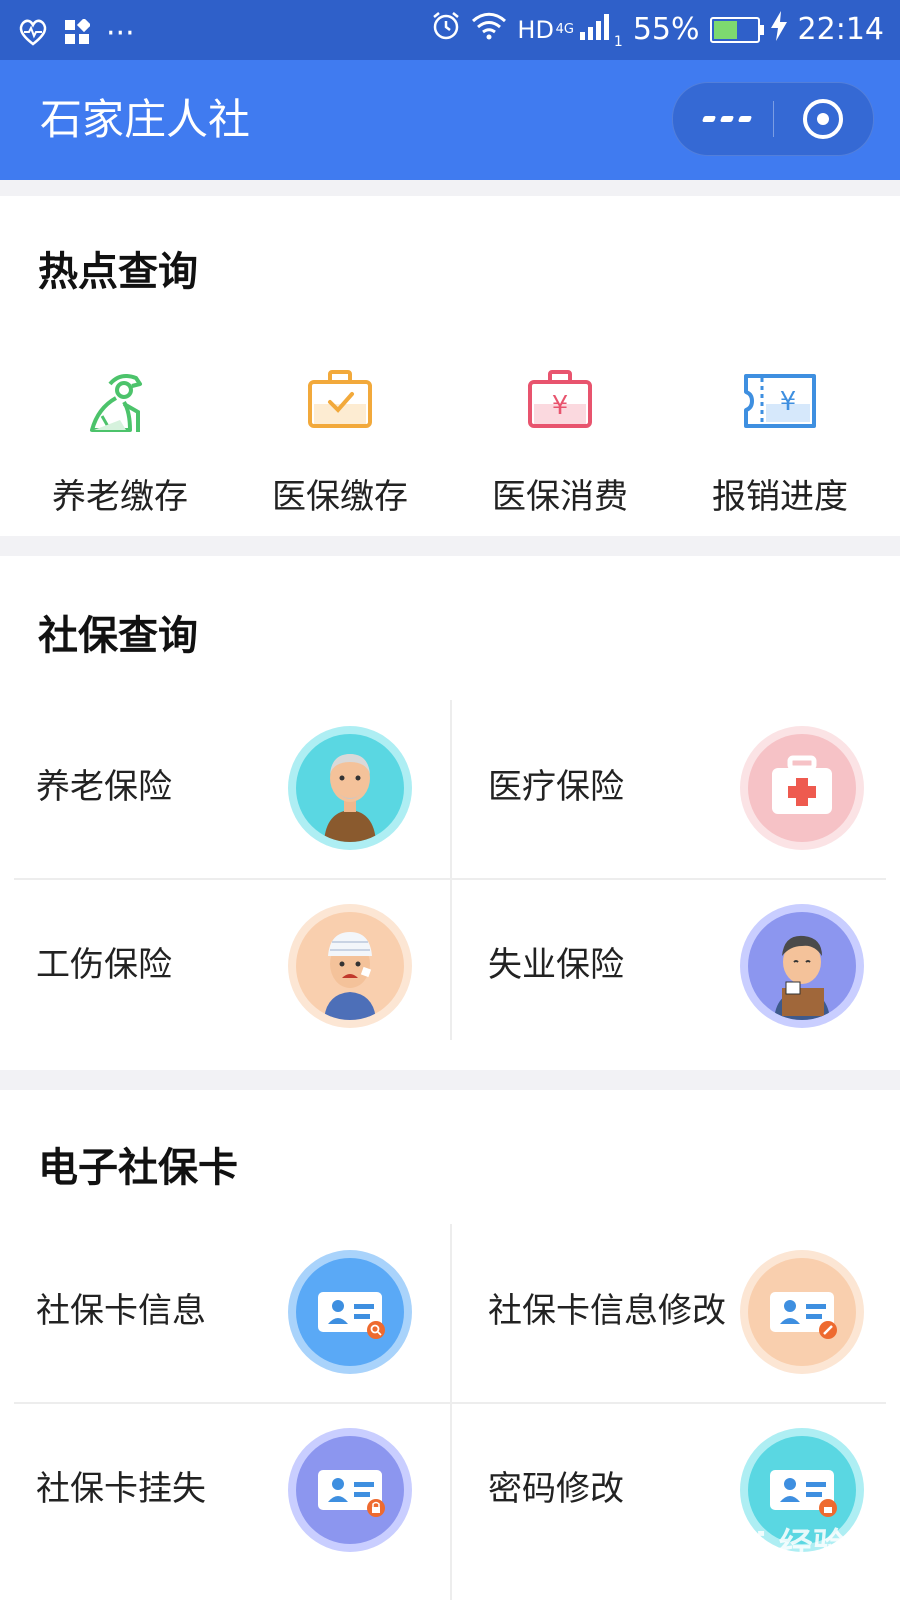  What do you see at coordinates (802, 1312) in the screenshot?
I see `id-card-edit-icon` at bounding box center [802, 1312].